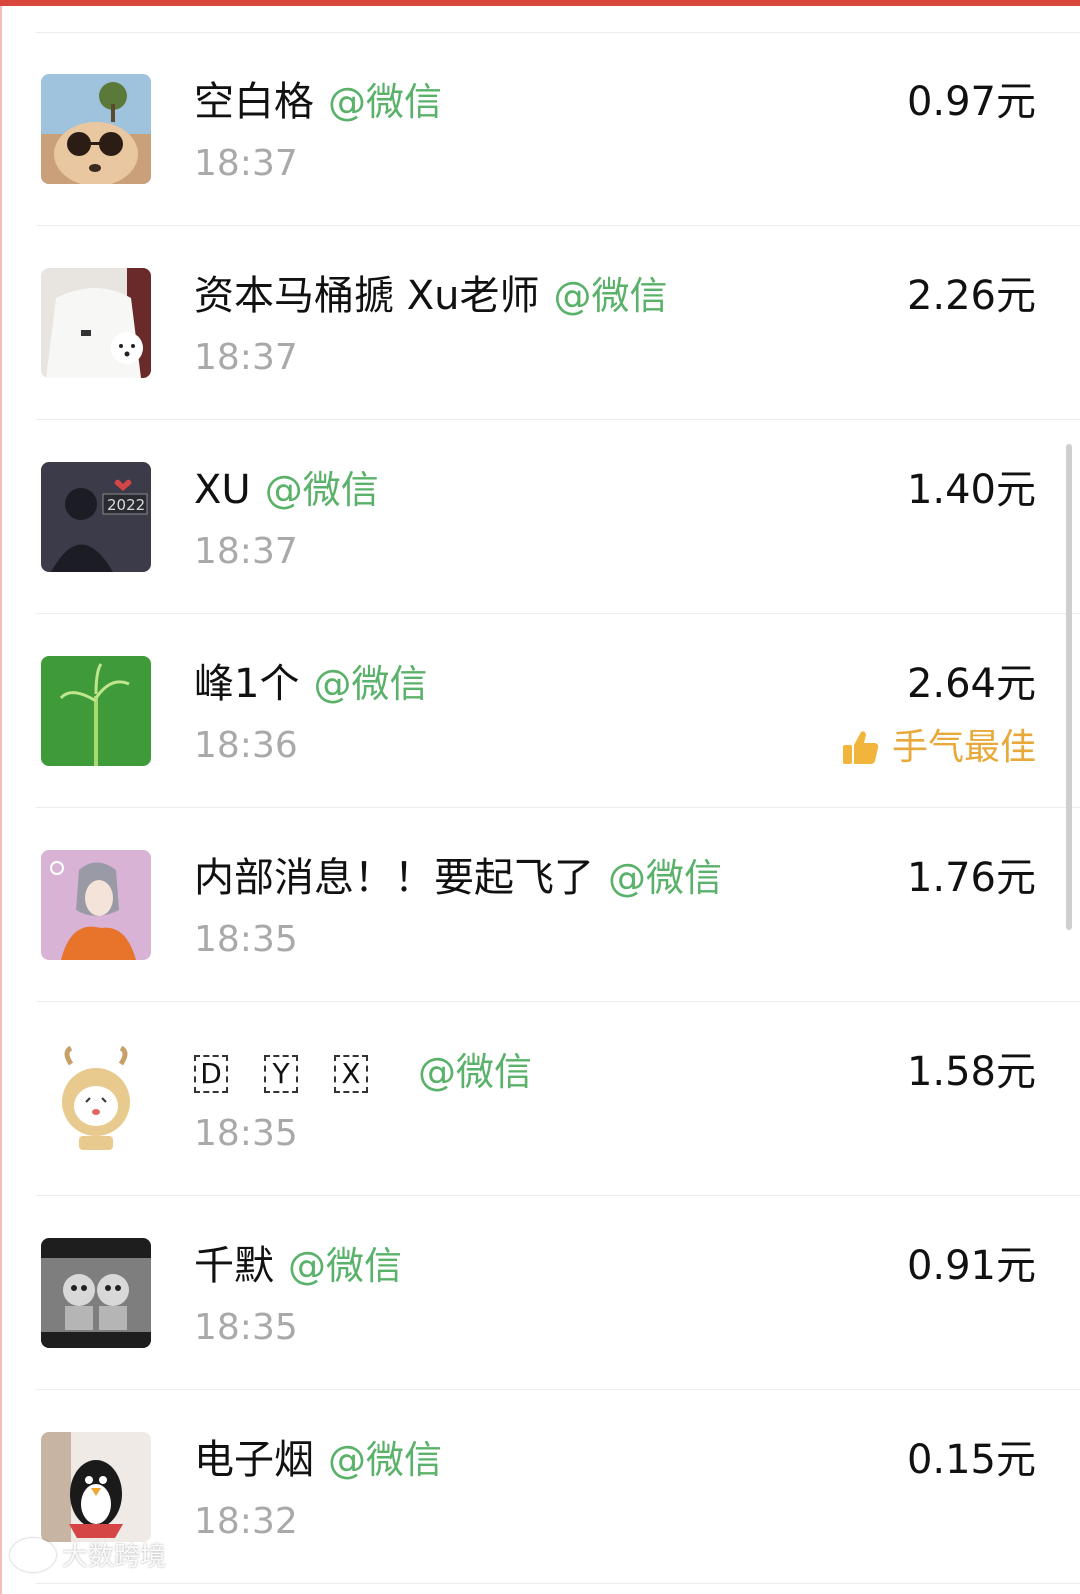  I want to click on person-with-dog-avatar, so click(96, 323).